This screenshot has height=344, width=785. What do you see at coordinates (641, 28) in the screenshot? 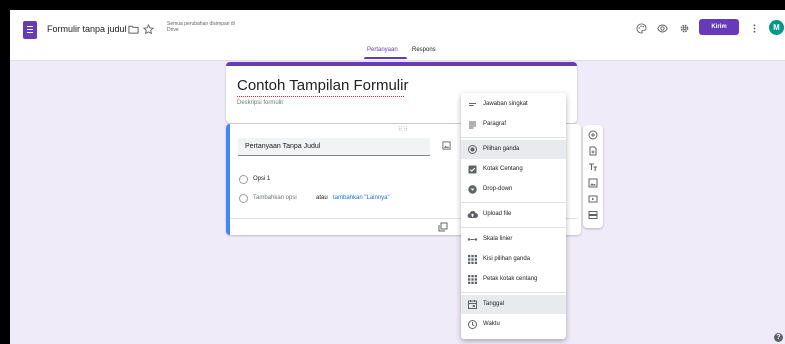
I see `palette-icon` at bounding box center [641, 28].